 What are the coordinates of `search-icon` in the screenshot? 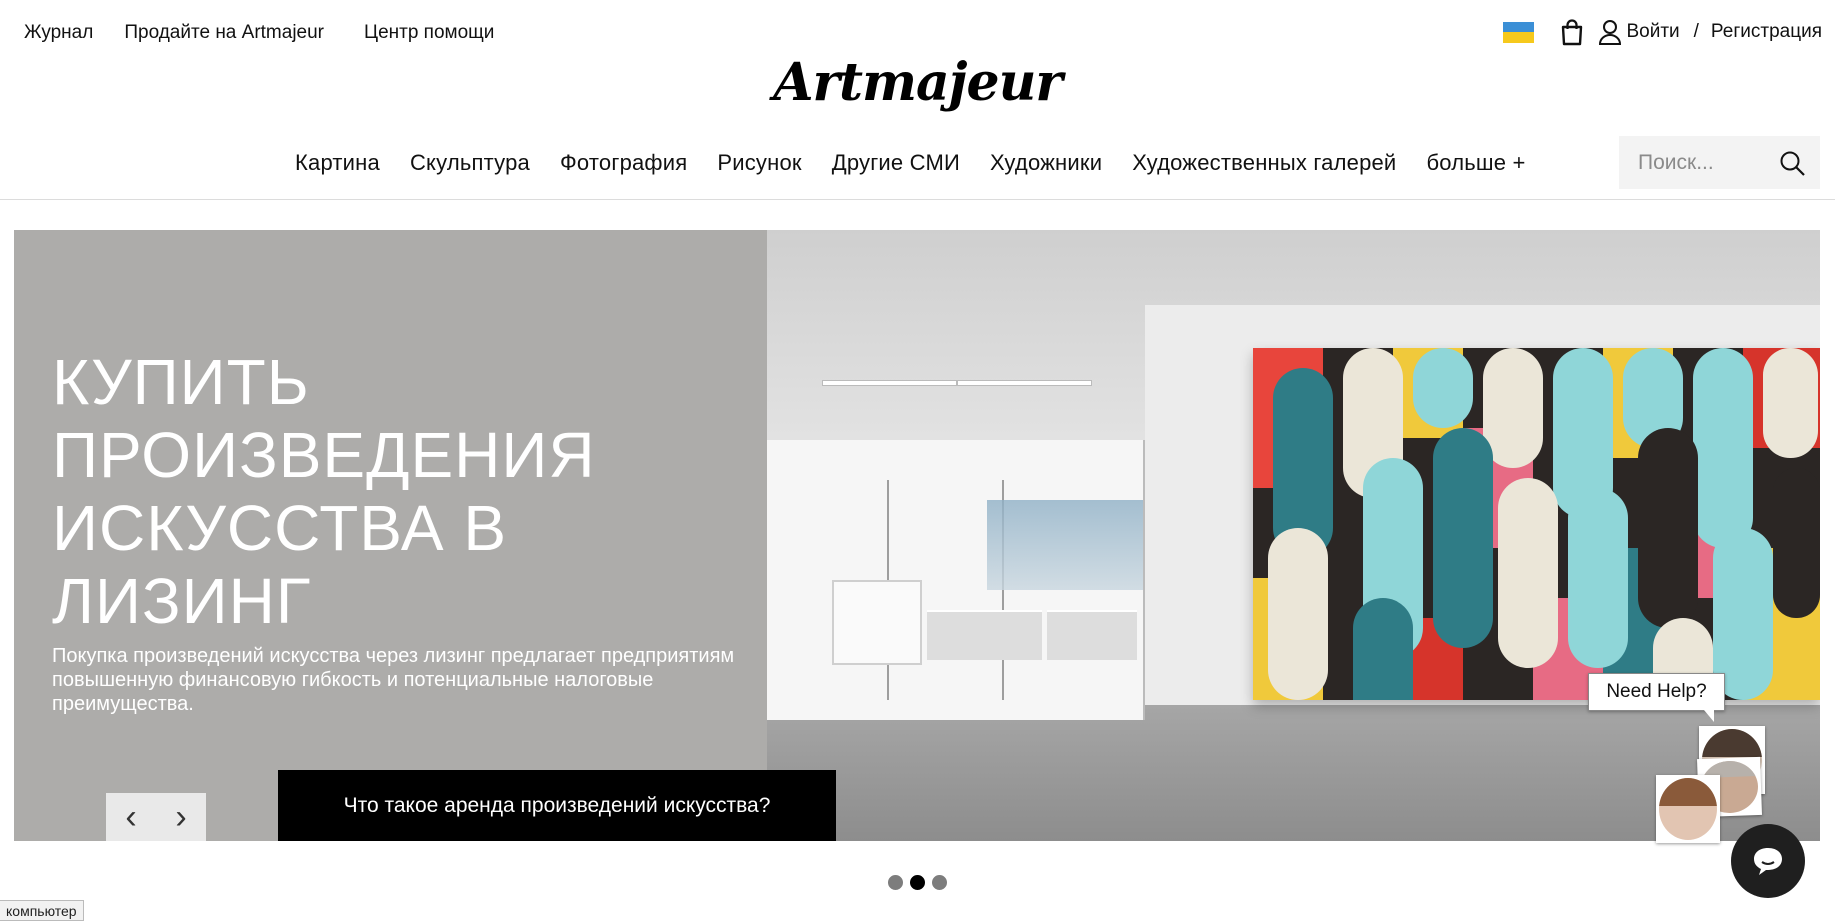 It's located at (1792, 163).